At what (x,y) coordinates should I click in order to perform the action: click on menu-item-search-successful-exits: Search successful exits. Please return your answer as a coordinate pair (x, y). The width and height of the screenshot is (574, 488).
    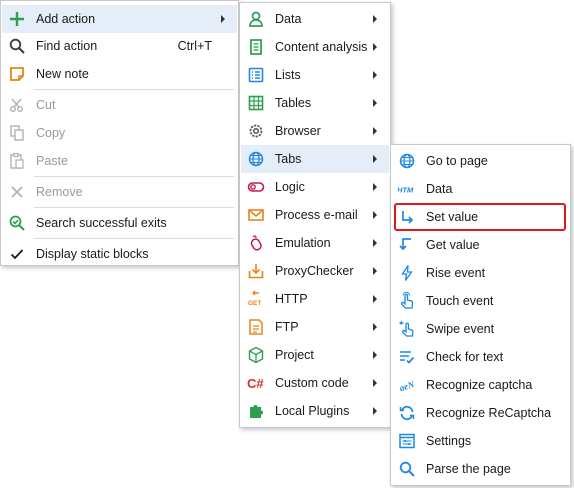
    Looking at the image, I should click on (119, 223).